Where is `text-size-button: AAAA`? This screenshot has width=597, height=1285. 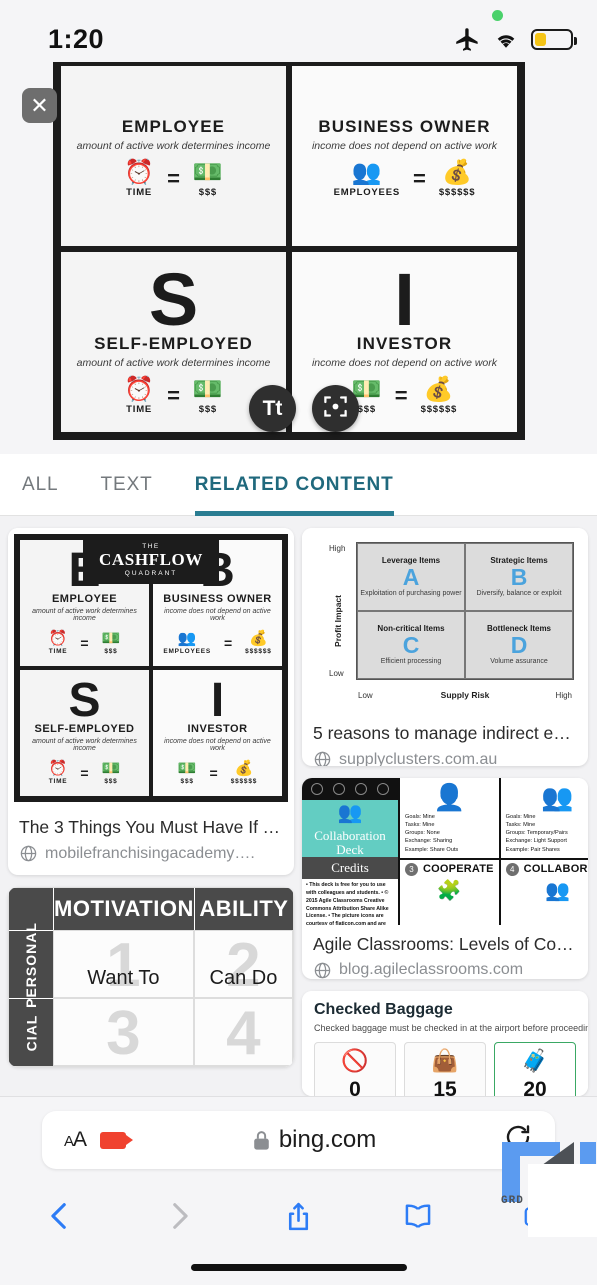 text-size-button: AAAA is located at coordinates (75, 1140).